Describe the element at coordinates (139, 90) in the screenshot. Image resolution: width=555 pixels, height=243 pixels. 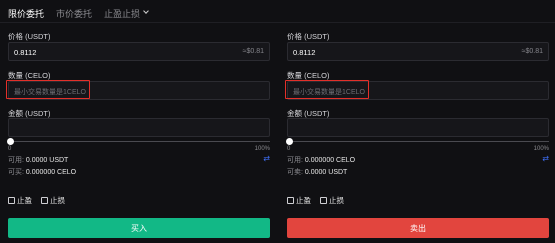
I see `buy-quantity-input: 最小交易数量是1CELO` at that location.